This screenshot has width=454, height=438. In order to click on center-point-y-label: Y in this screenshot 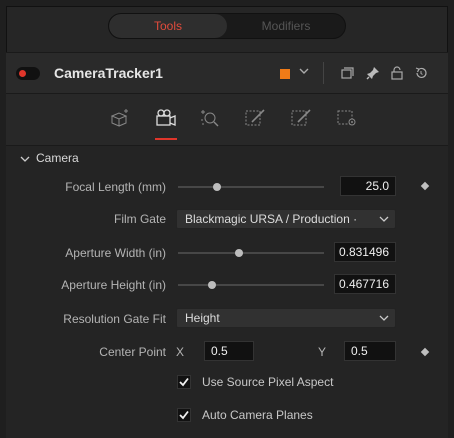, I will do `click(322, 352)`.